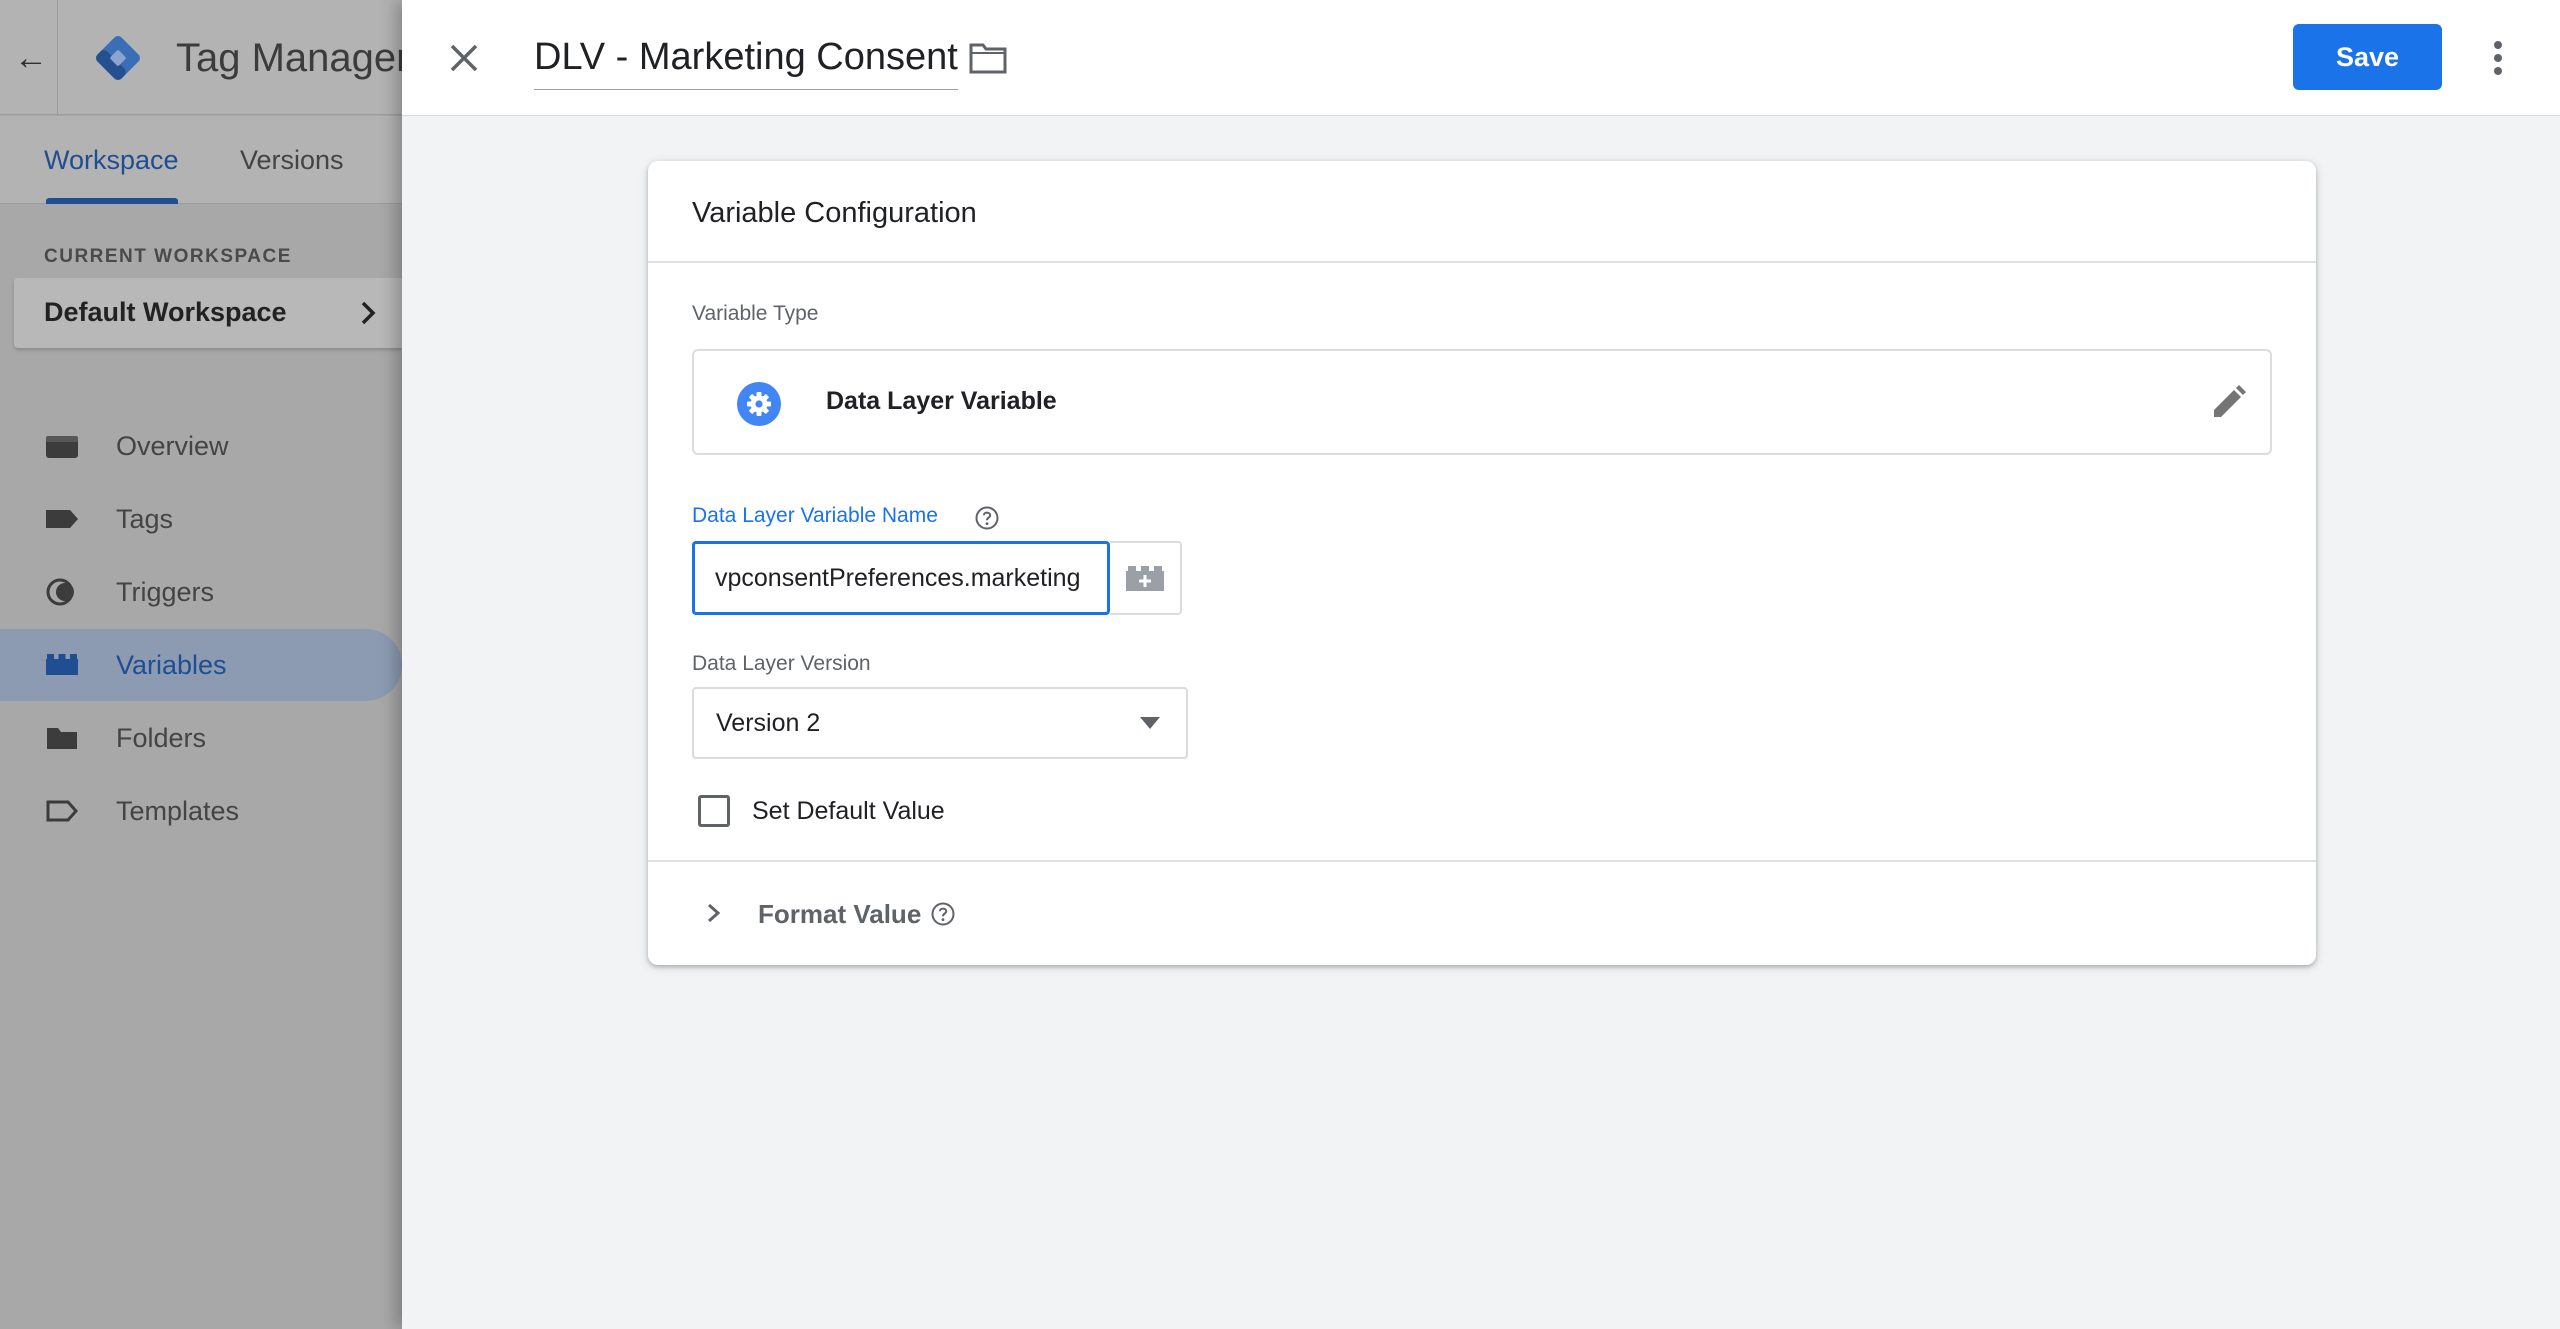  What do you see at coordinates (941, 401) in the screenshot?
I see `variable-type-name: Data Layer Variable` at bounding box center [941, 401].